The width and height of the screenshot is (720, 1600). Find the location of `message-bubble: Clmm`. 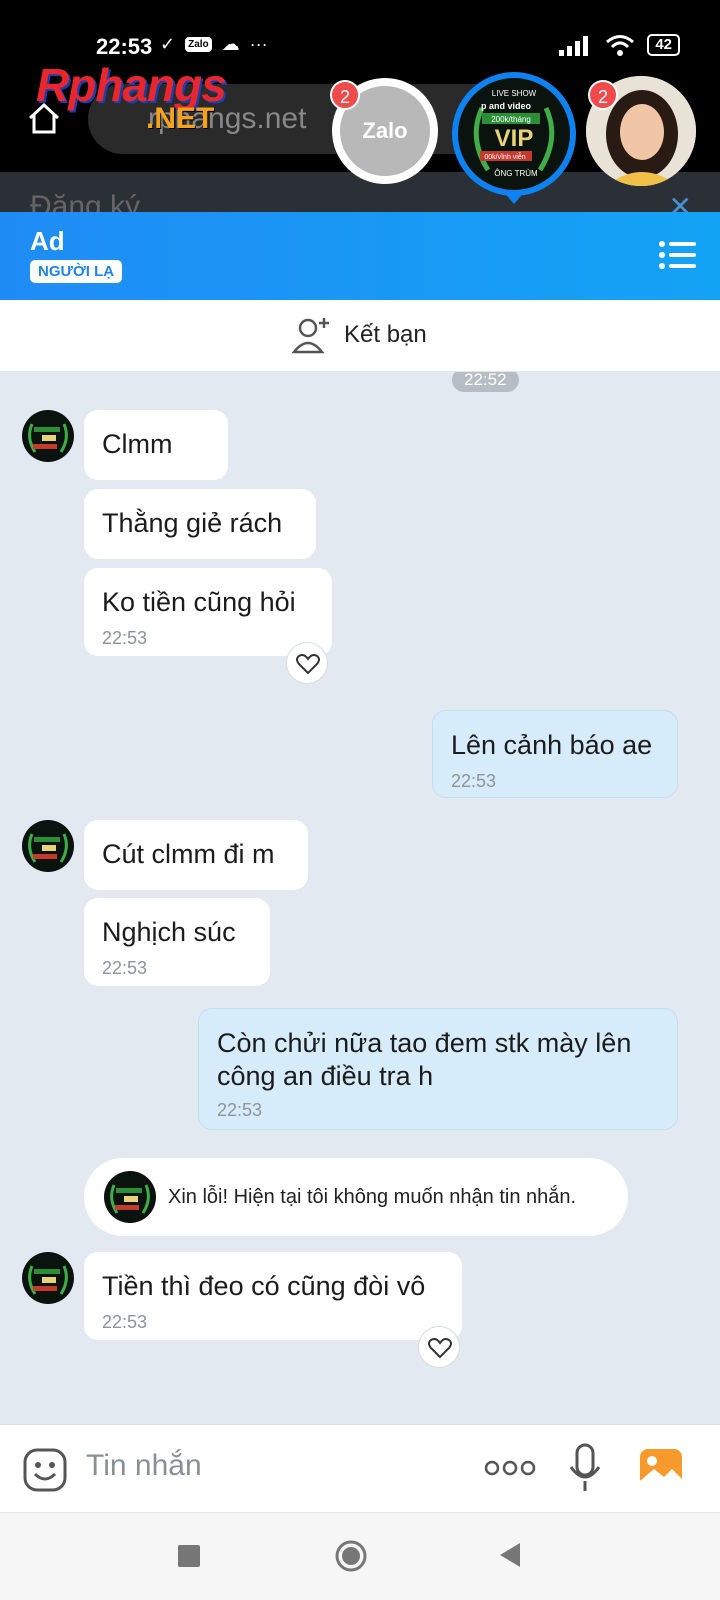

message-bubble: Clmm is located at coordinates (156, 445).